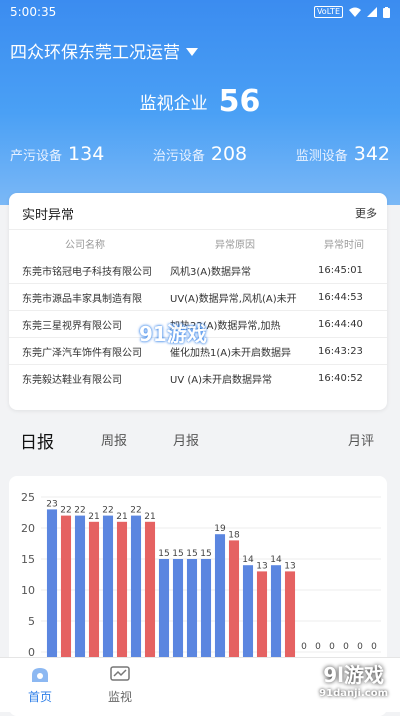  I want to click on tab-weekly: 周报, so click(114, 439).